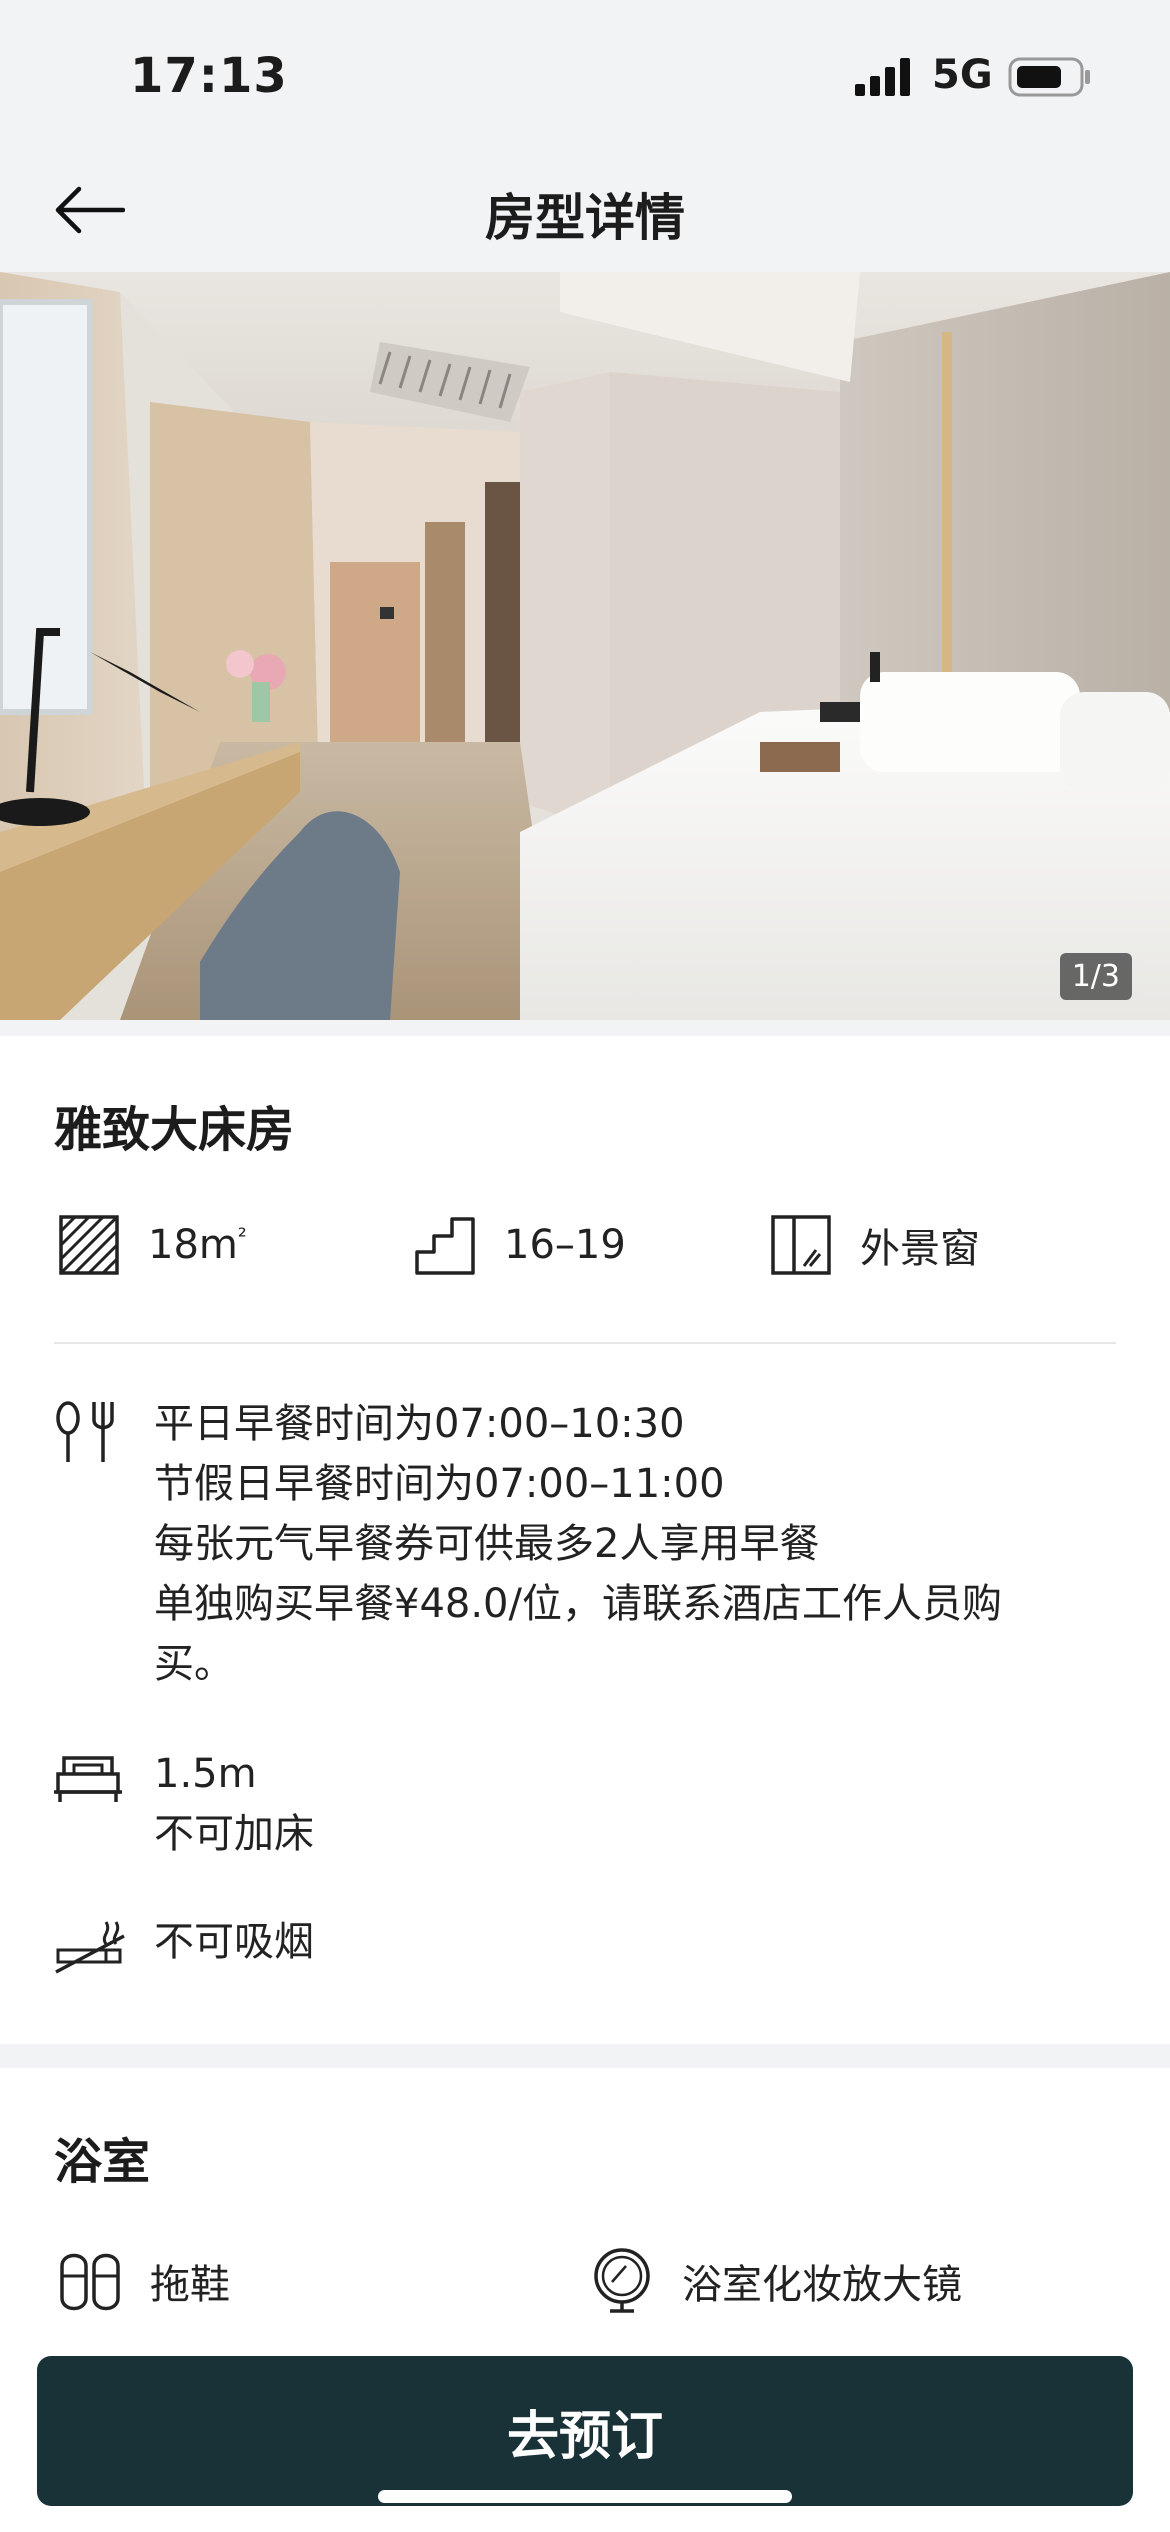 The height and width of the screenshot is (2532, 1170). Describe the element at coordinates (962, 75) in the screenshot. I see `network-type: 5G` at that location.